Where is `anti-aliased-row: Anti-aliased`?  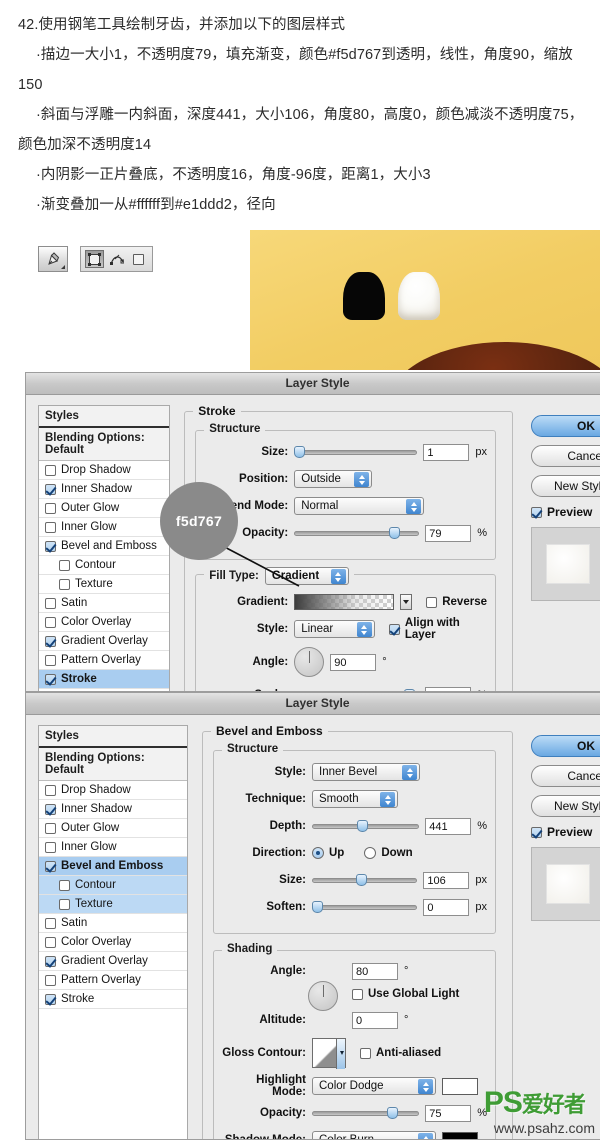
anti-aliased-row: Anti-aliased is located at coordinates (400, 1053).